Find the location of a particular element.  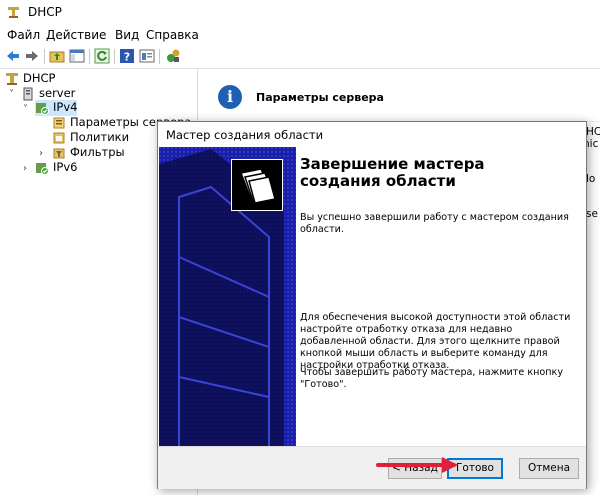

back-arrow-icon is located at coordinates (13, 56).